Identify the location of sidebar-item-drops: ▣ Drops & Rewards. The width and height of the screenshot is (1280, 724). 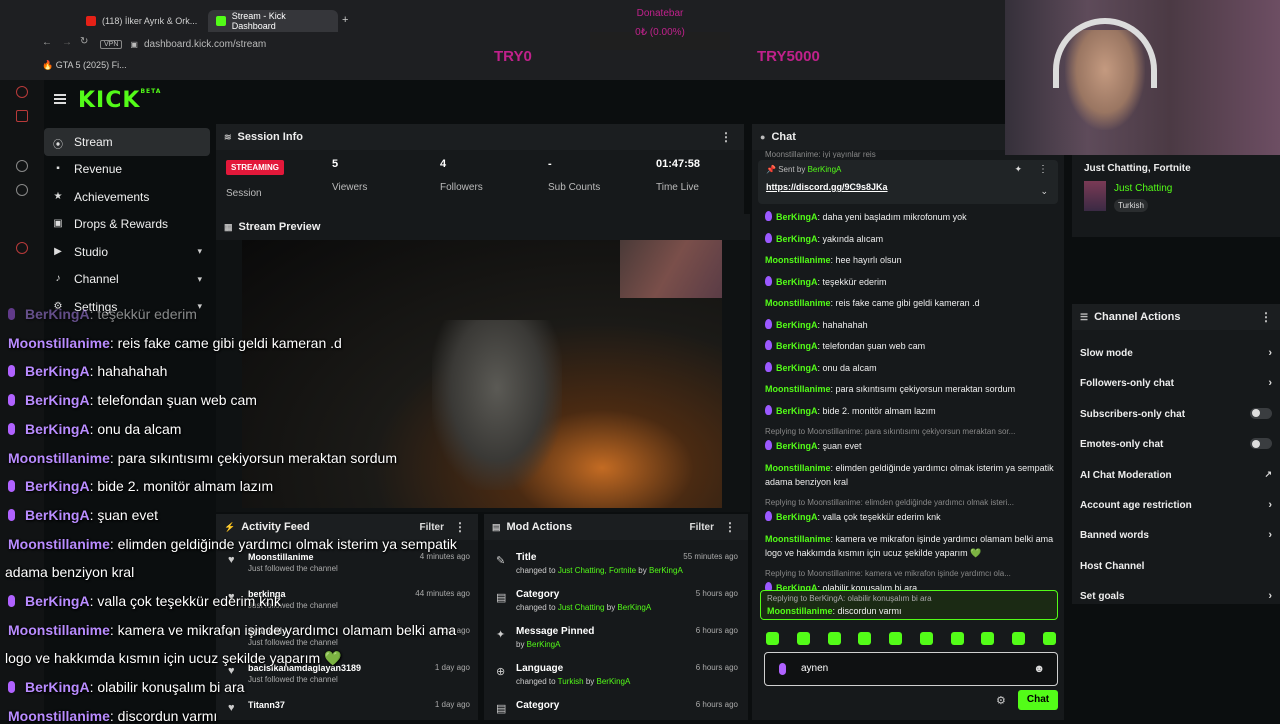
(127, 225).